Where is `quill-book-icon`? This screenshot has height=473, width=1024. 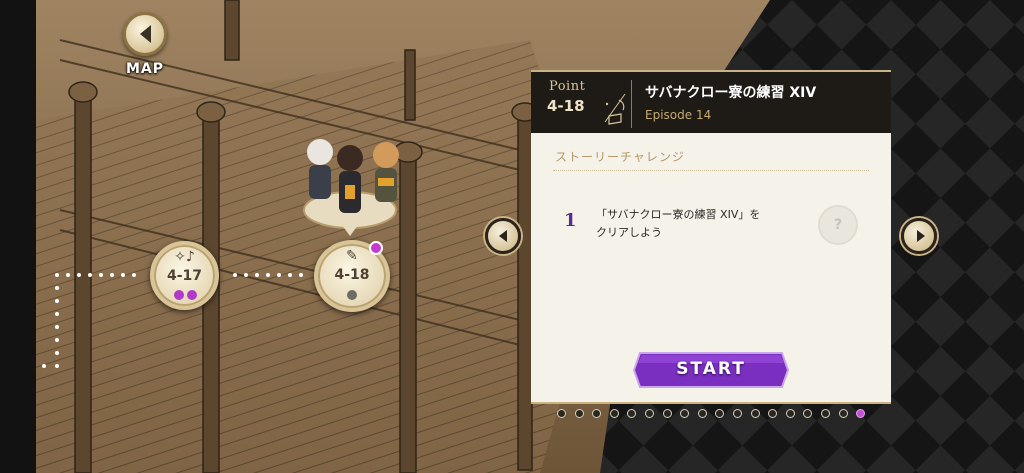
quill-book-icon is located at coordinates (615, 109).